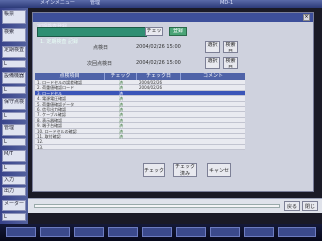 The width and height of the screenshot is (322, 241). I want to click on sidebar-item-input: 入力, so click(14, 180).